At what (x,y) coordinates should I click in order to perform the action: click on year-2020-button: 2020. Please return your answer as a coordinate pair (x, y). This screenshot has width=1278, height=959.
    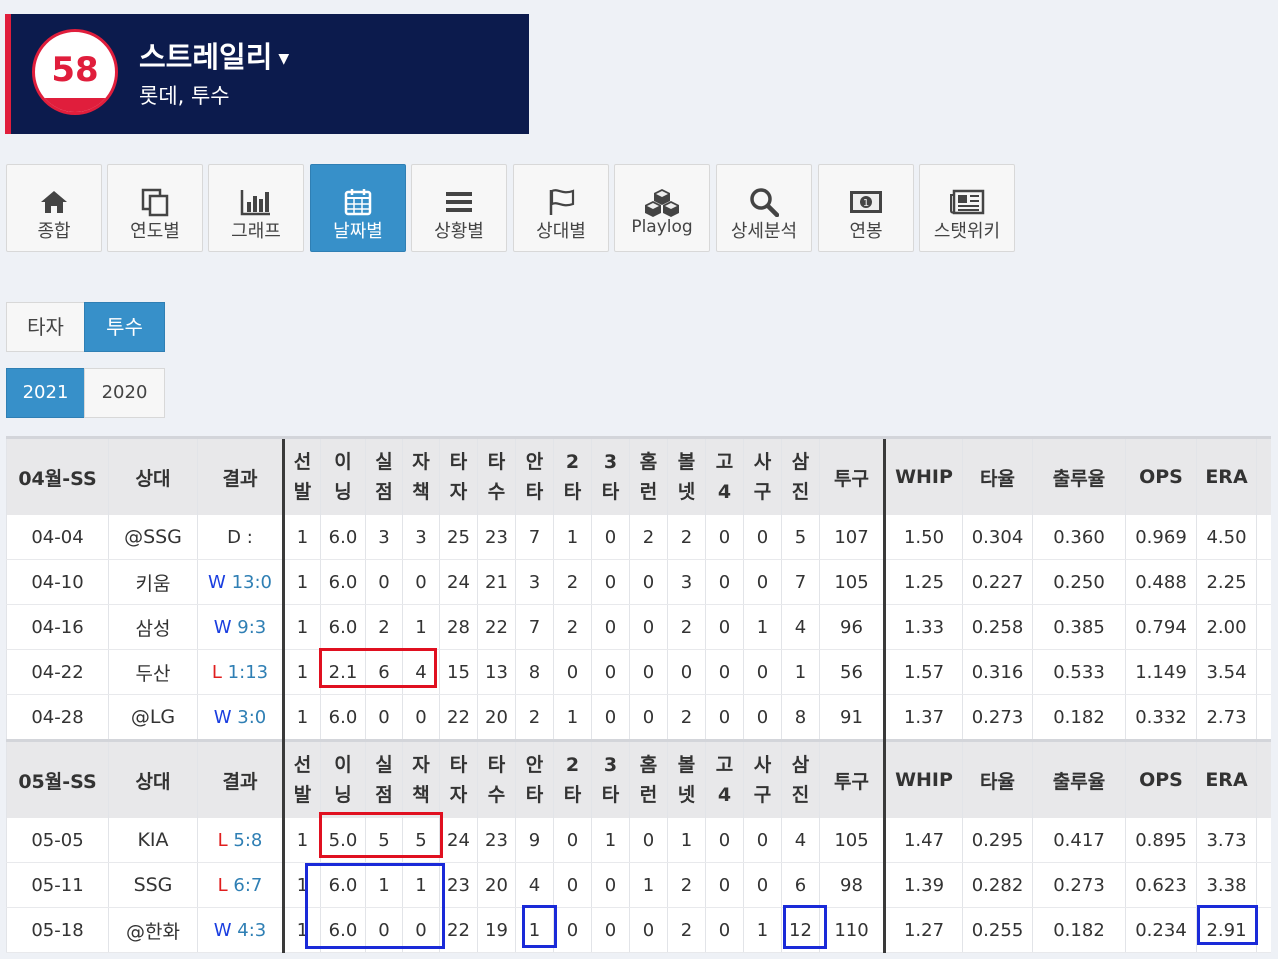
    Looking at the image, I should click on (124, 393).